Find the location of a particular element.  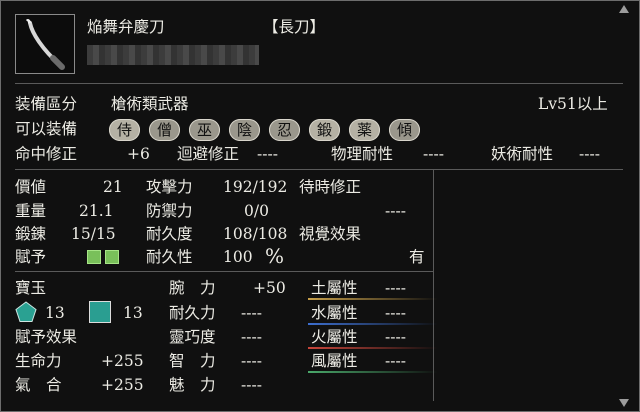

square-gem-count: 13 is located at coordinates (133, 313).